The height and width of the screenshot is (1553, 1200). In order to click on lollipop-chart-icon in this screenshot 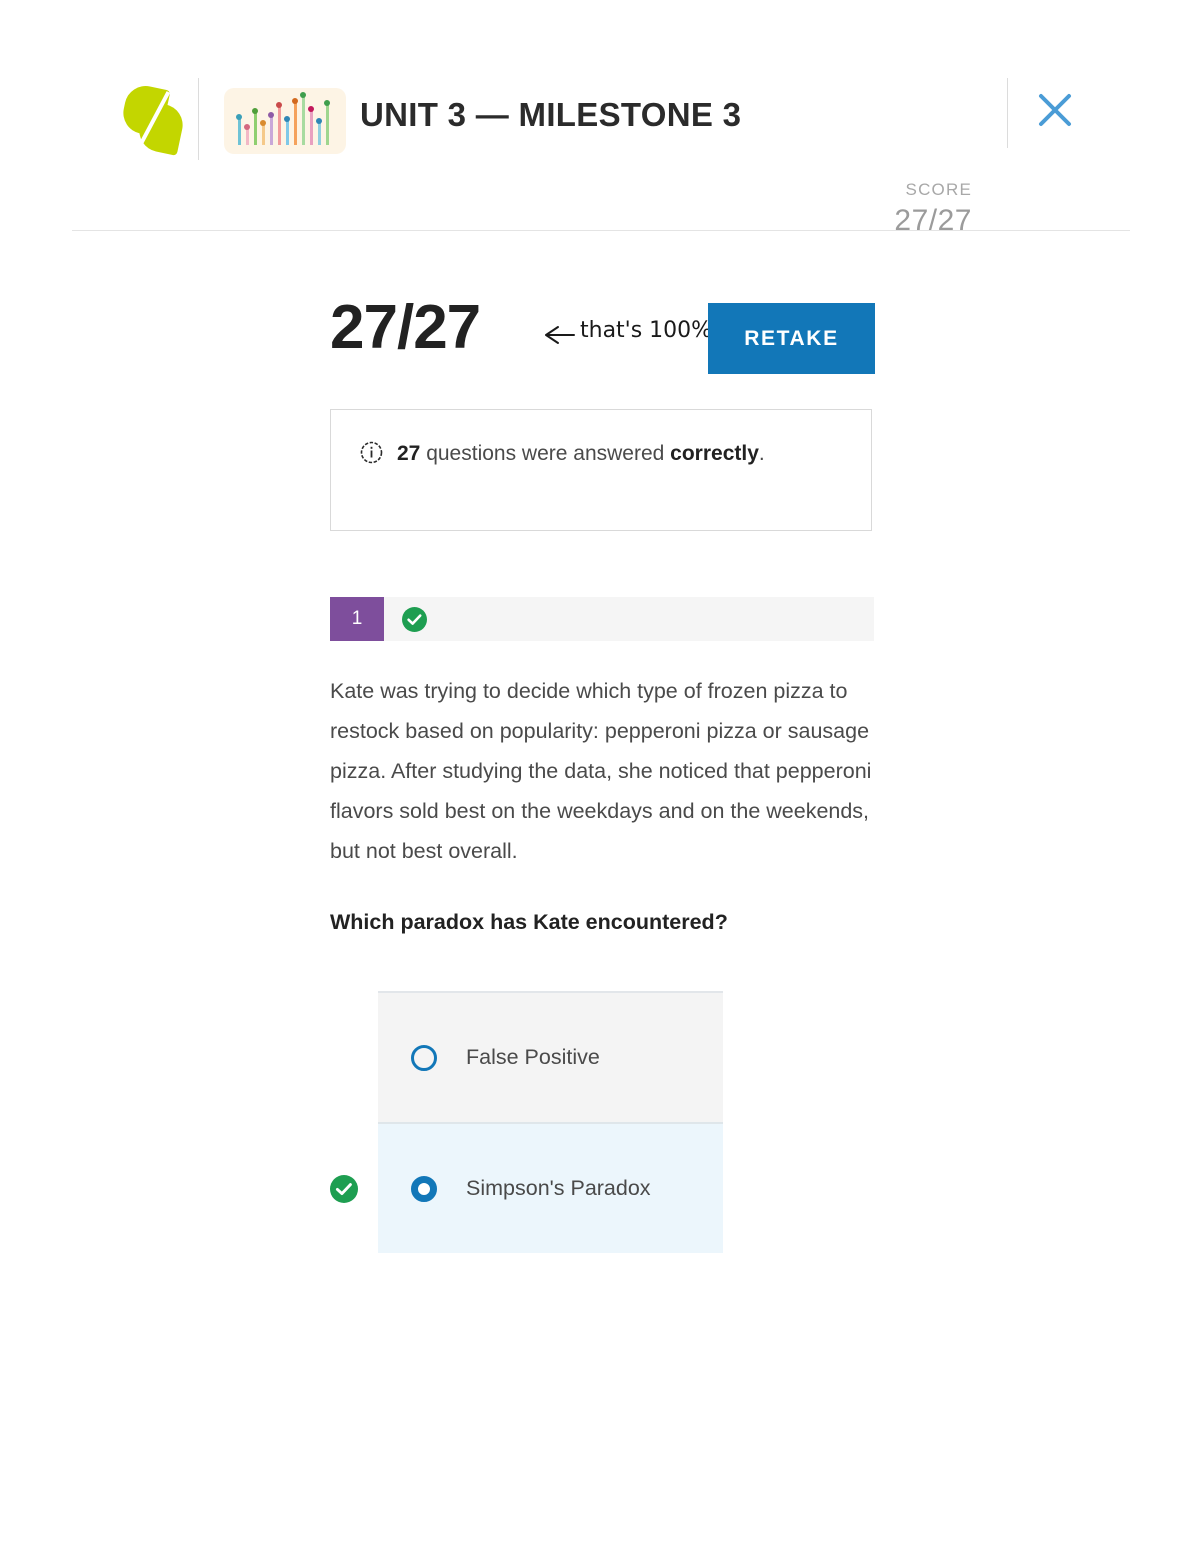, I will do `click(285, 121)`.